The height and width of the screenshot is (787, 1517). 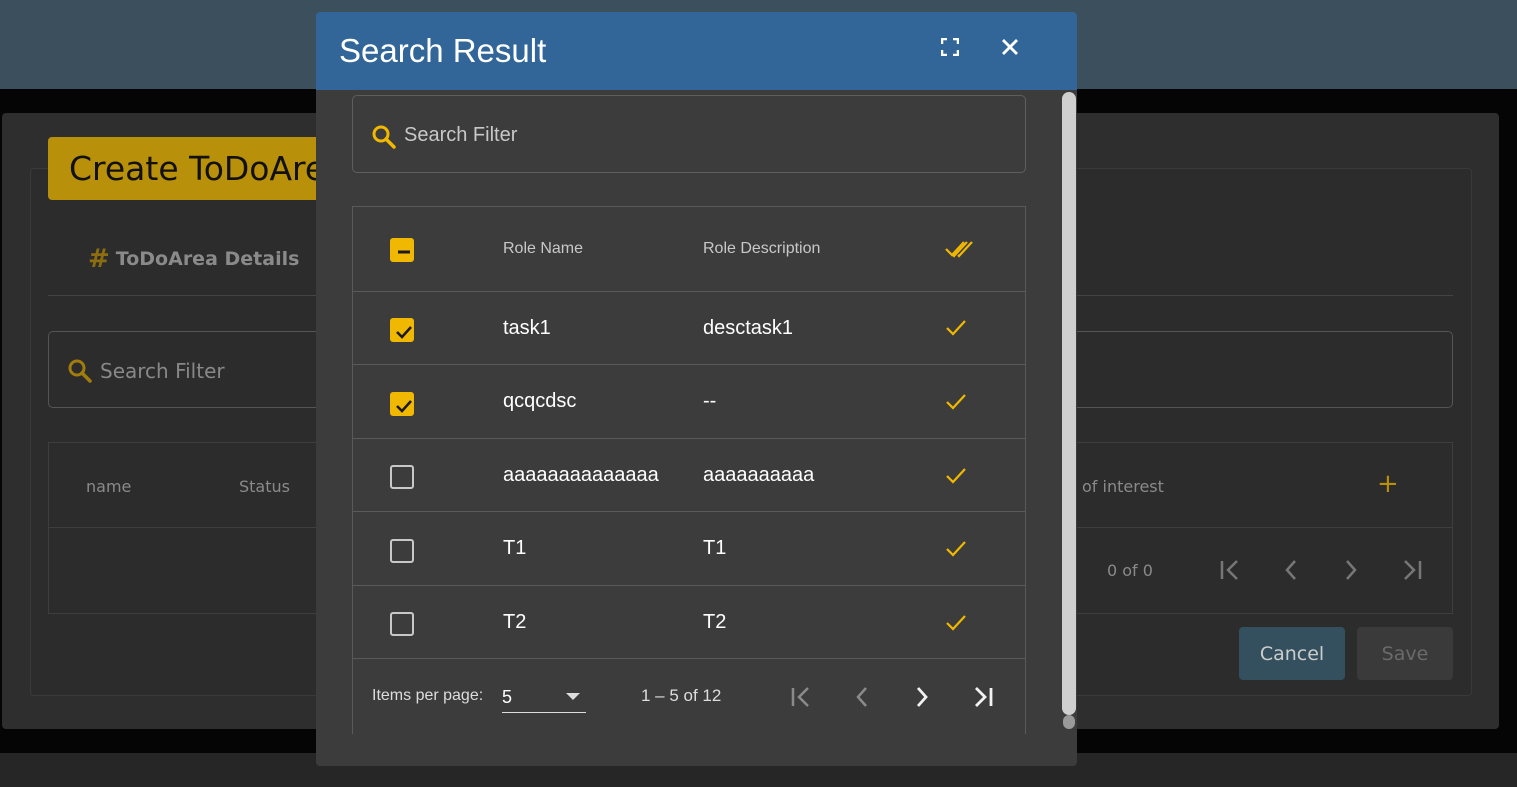 What do you see at coordinates (264, 486) in the screenshot?
I see `column-header-status: Status` at bounding box center [264, 486].